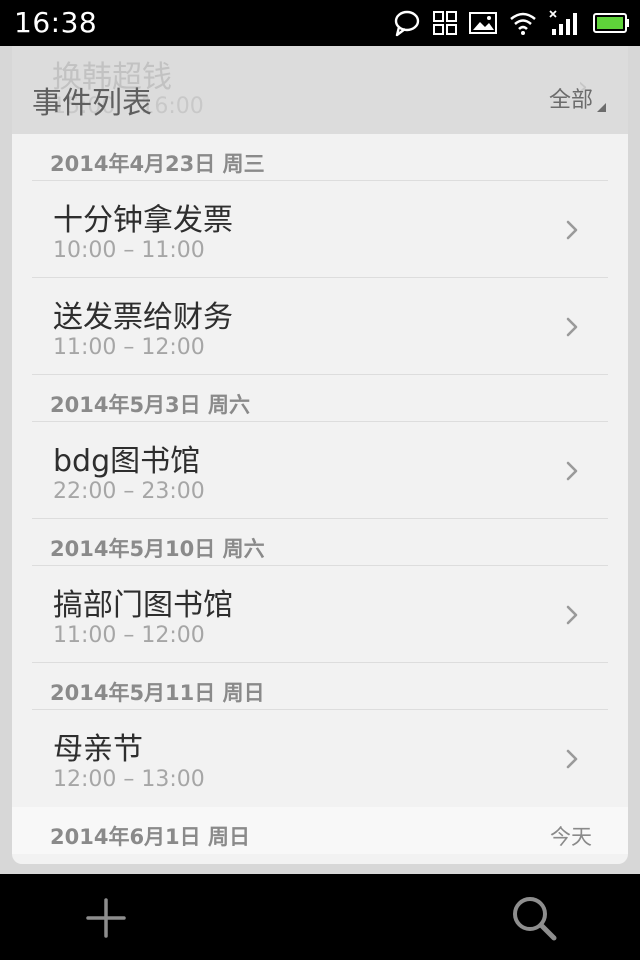 The height and width of the screenshot is (960, 640). I want to click on event-row: bdg图书馆 22:00 – 23:00, so click(320, 470).